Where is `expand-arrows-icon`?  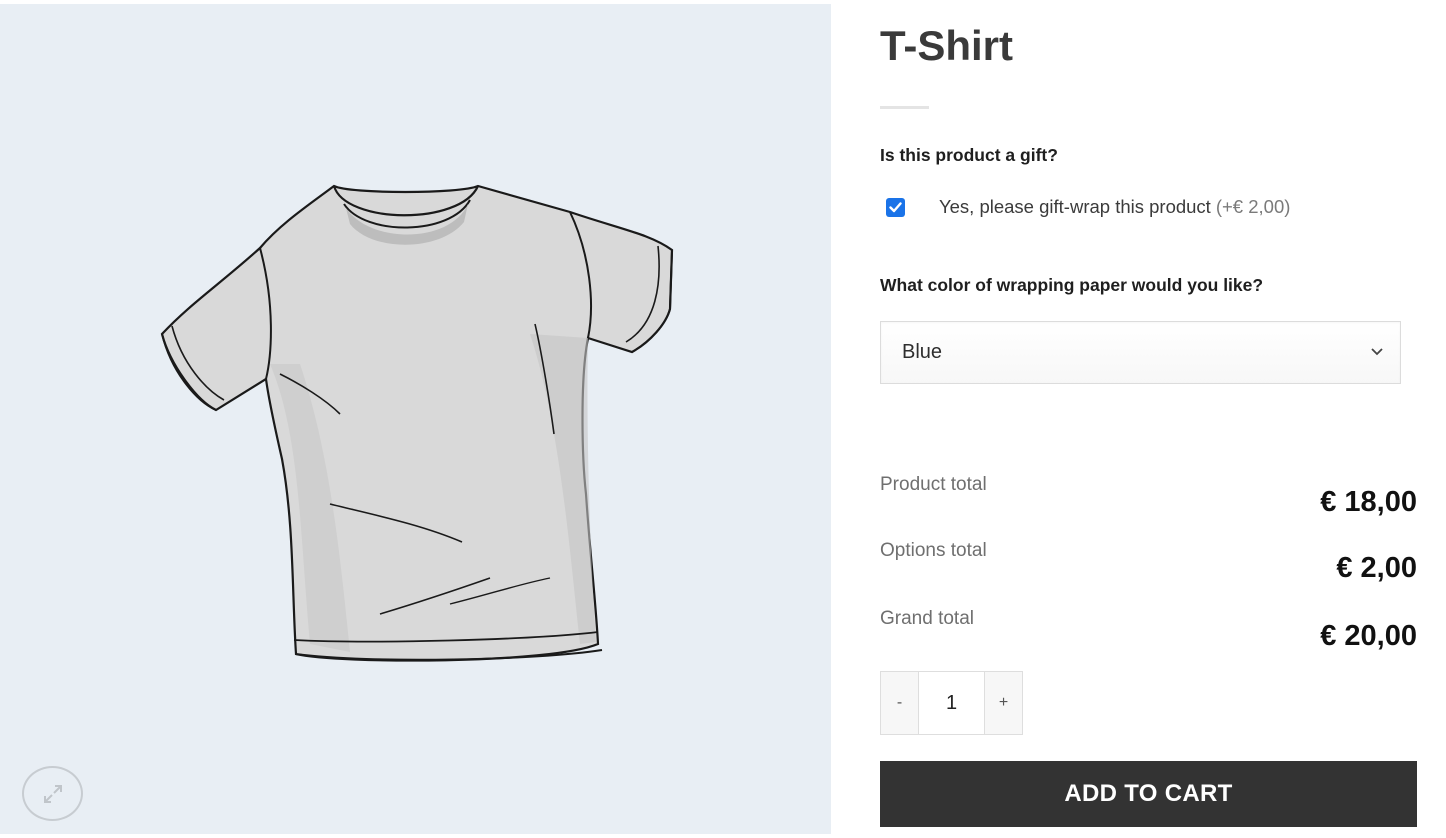
expand-arrows-icon is located at coordinates (52, 793).